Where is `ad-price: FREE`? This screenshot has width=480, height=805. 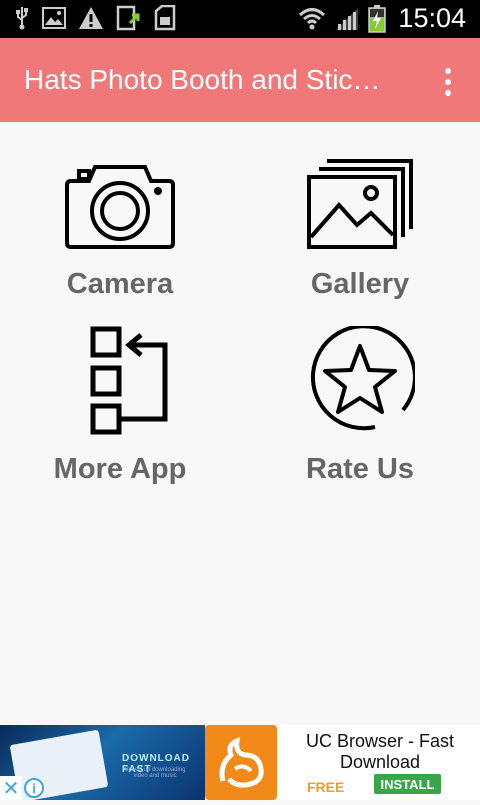
ad-price: FREE is located at coordinates (326, 787).